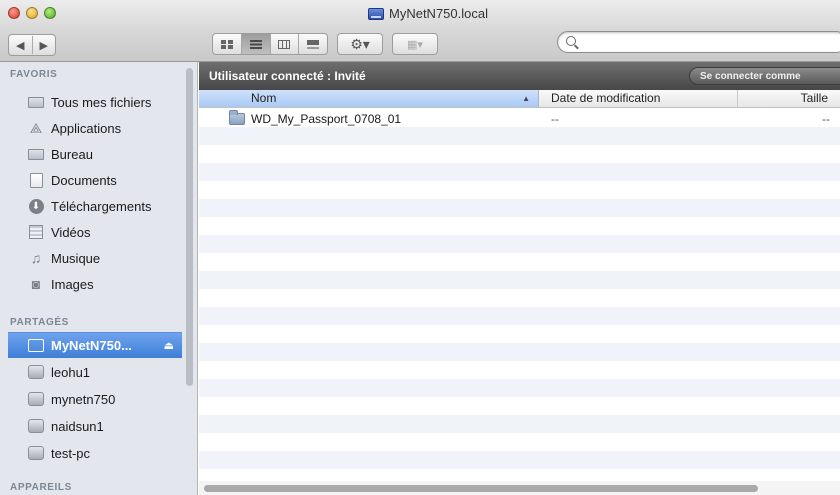 The image size is (840, 495). I want to click on column-size-label: Taille, so click(814, 98).